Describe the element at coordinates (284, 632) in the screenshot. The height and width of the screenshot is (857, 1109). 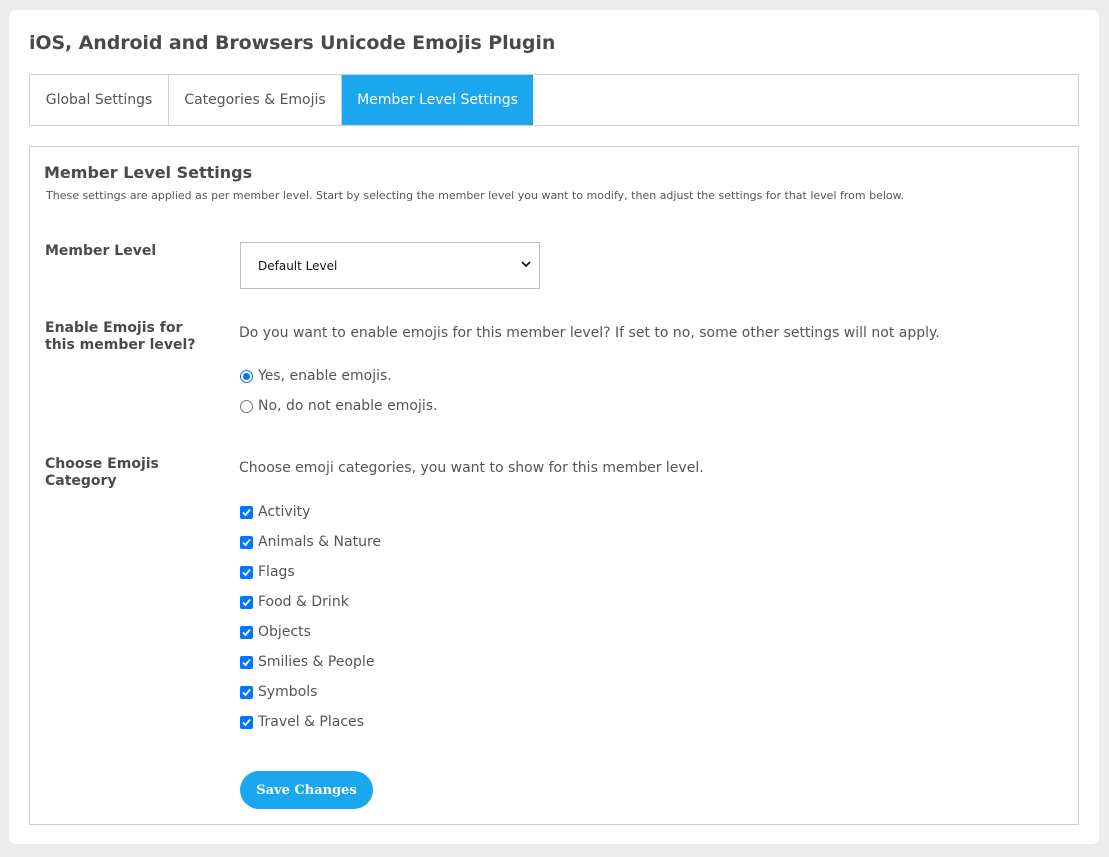
I see `category-option-label: Objects` at that location.